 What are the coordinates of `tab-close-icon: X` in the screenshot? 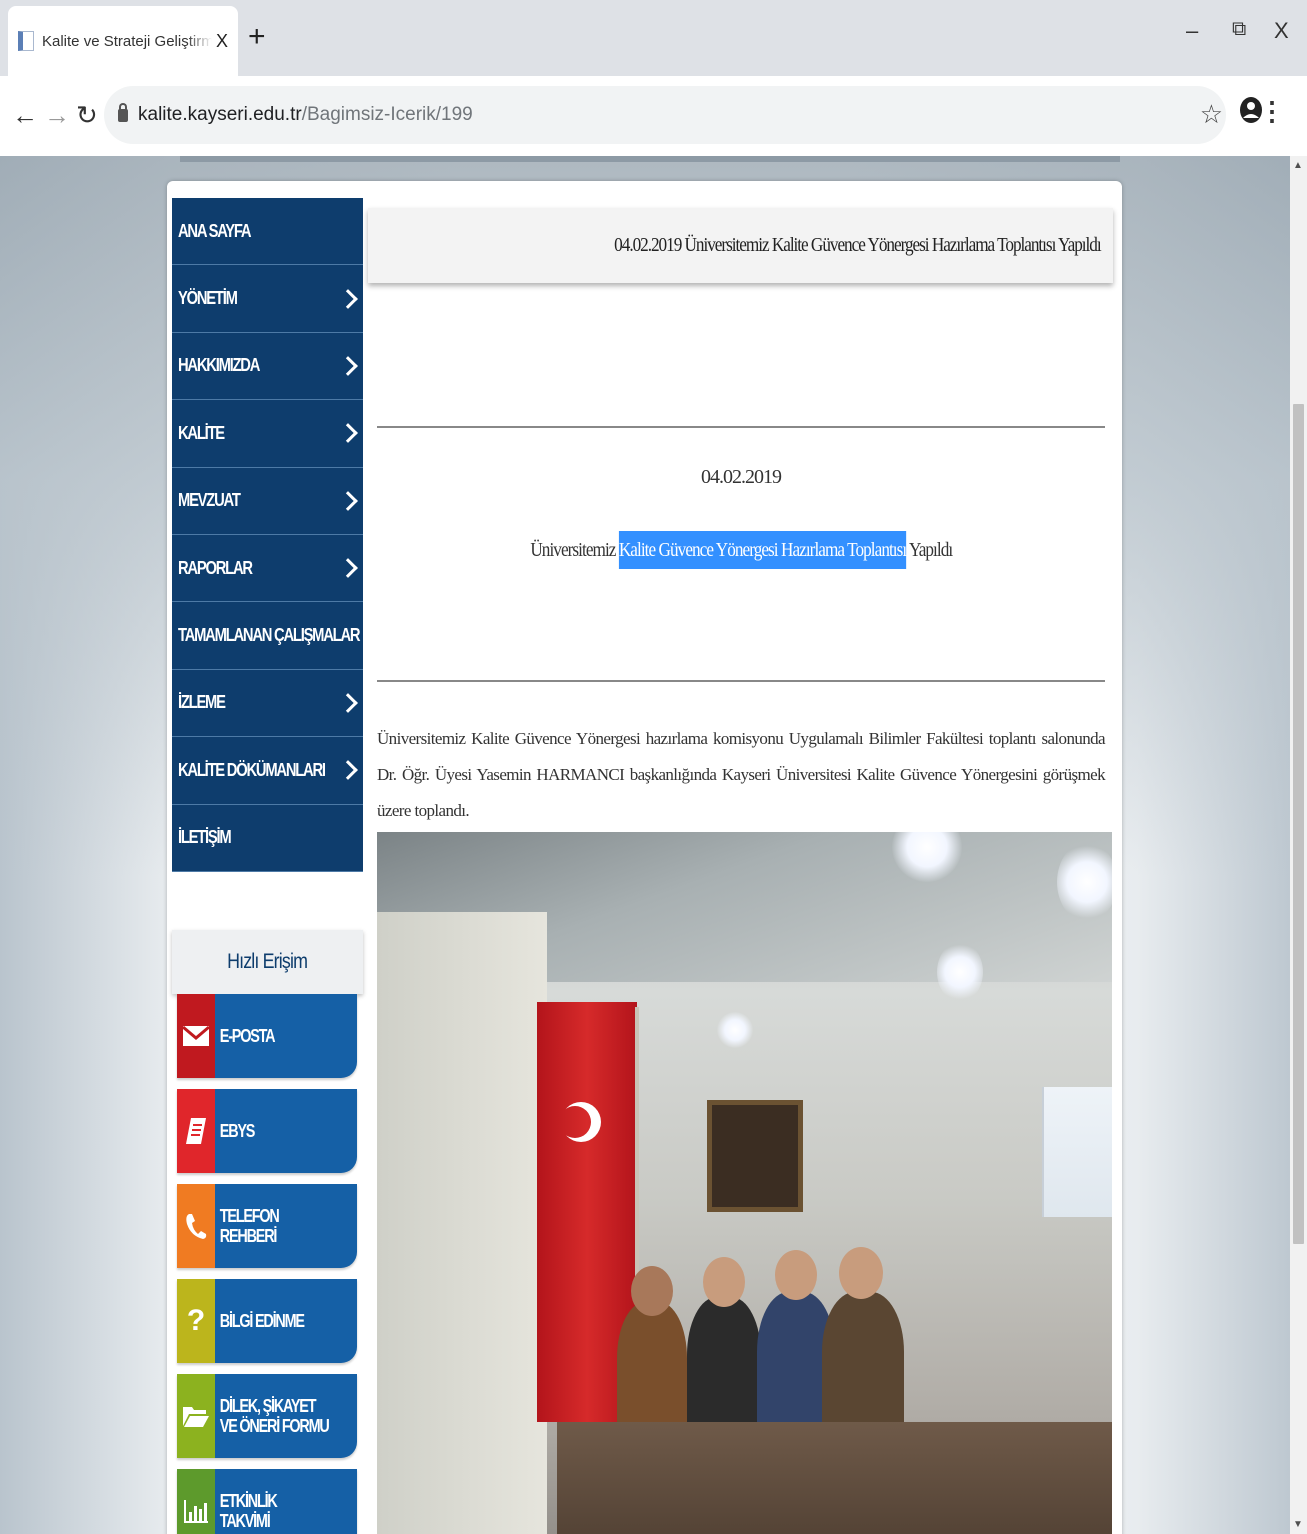 It's located at (222, 41).